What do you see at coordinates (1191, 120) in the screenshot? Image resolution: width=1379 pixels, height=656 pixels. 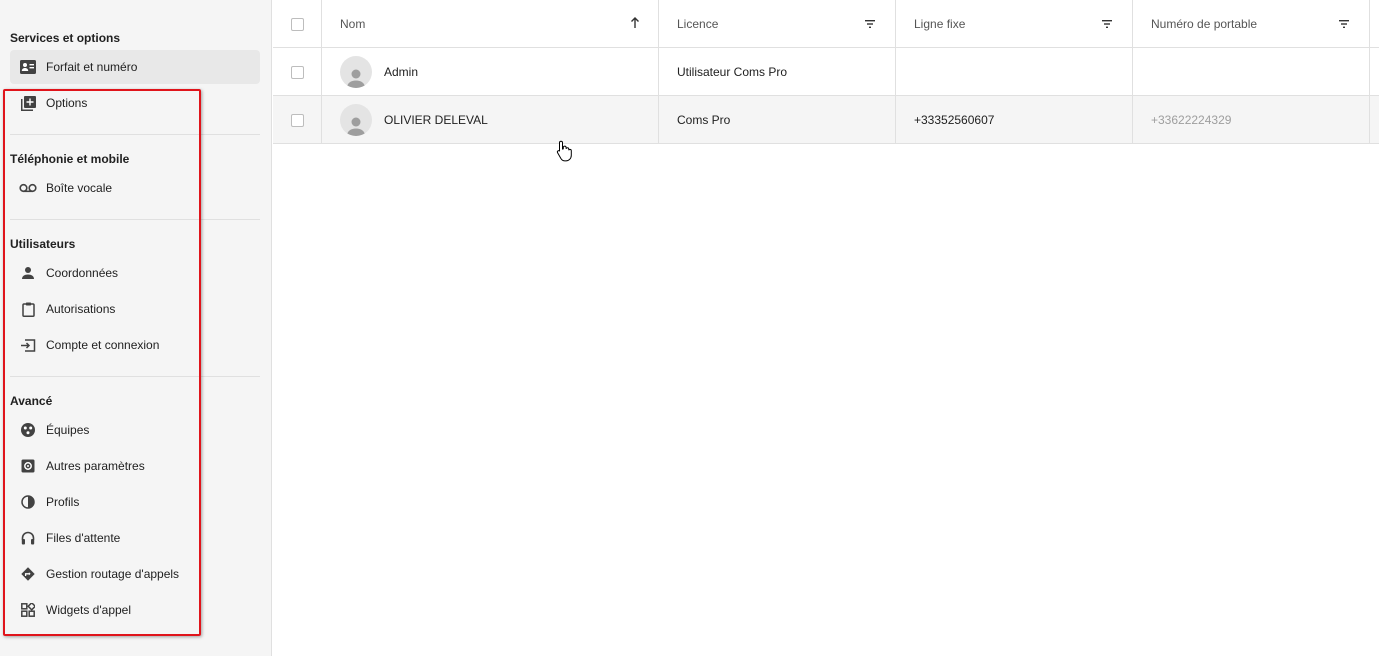 I see `portable-value: +33622224329` at bounding box center [1191, 120].